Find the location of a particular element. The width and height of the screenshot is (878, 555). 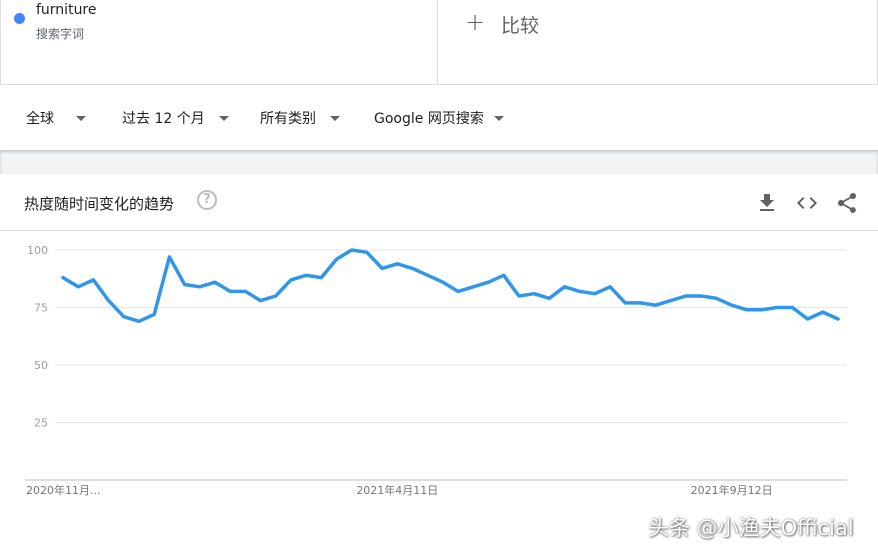

category-dropdown: 所有类别 is located at coordinates (300, 118).